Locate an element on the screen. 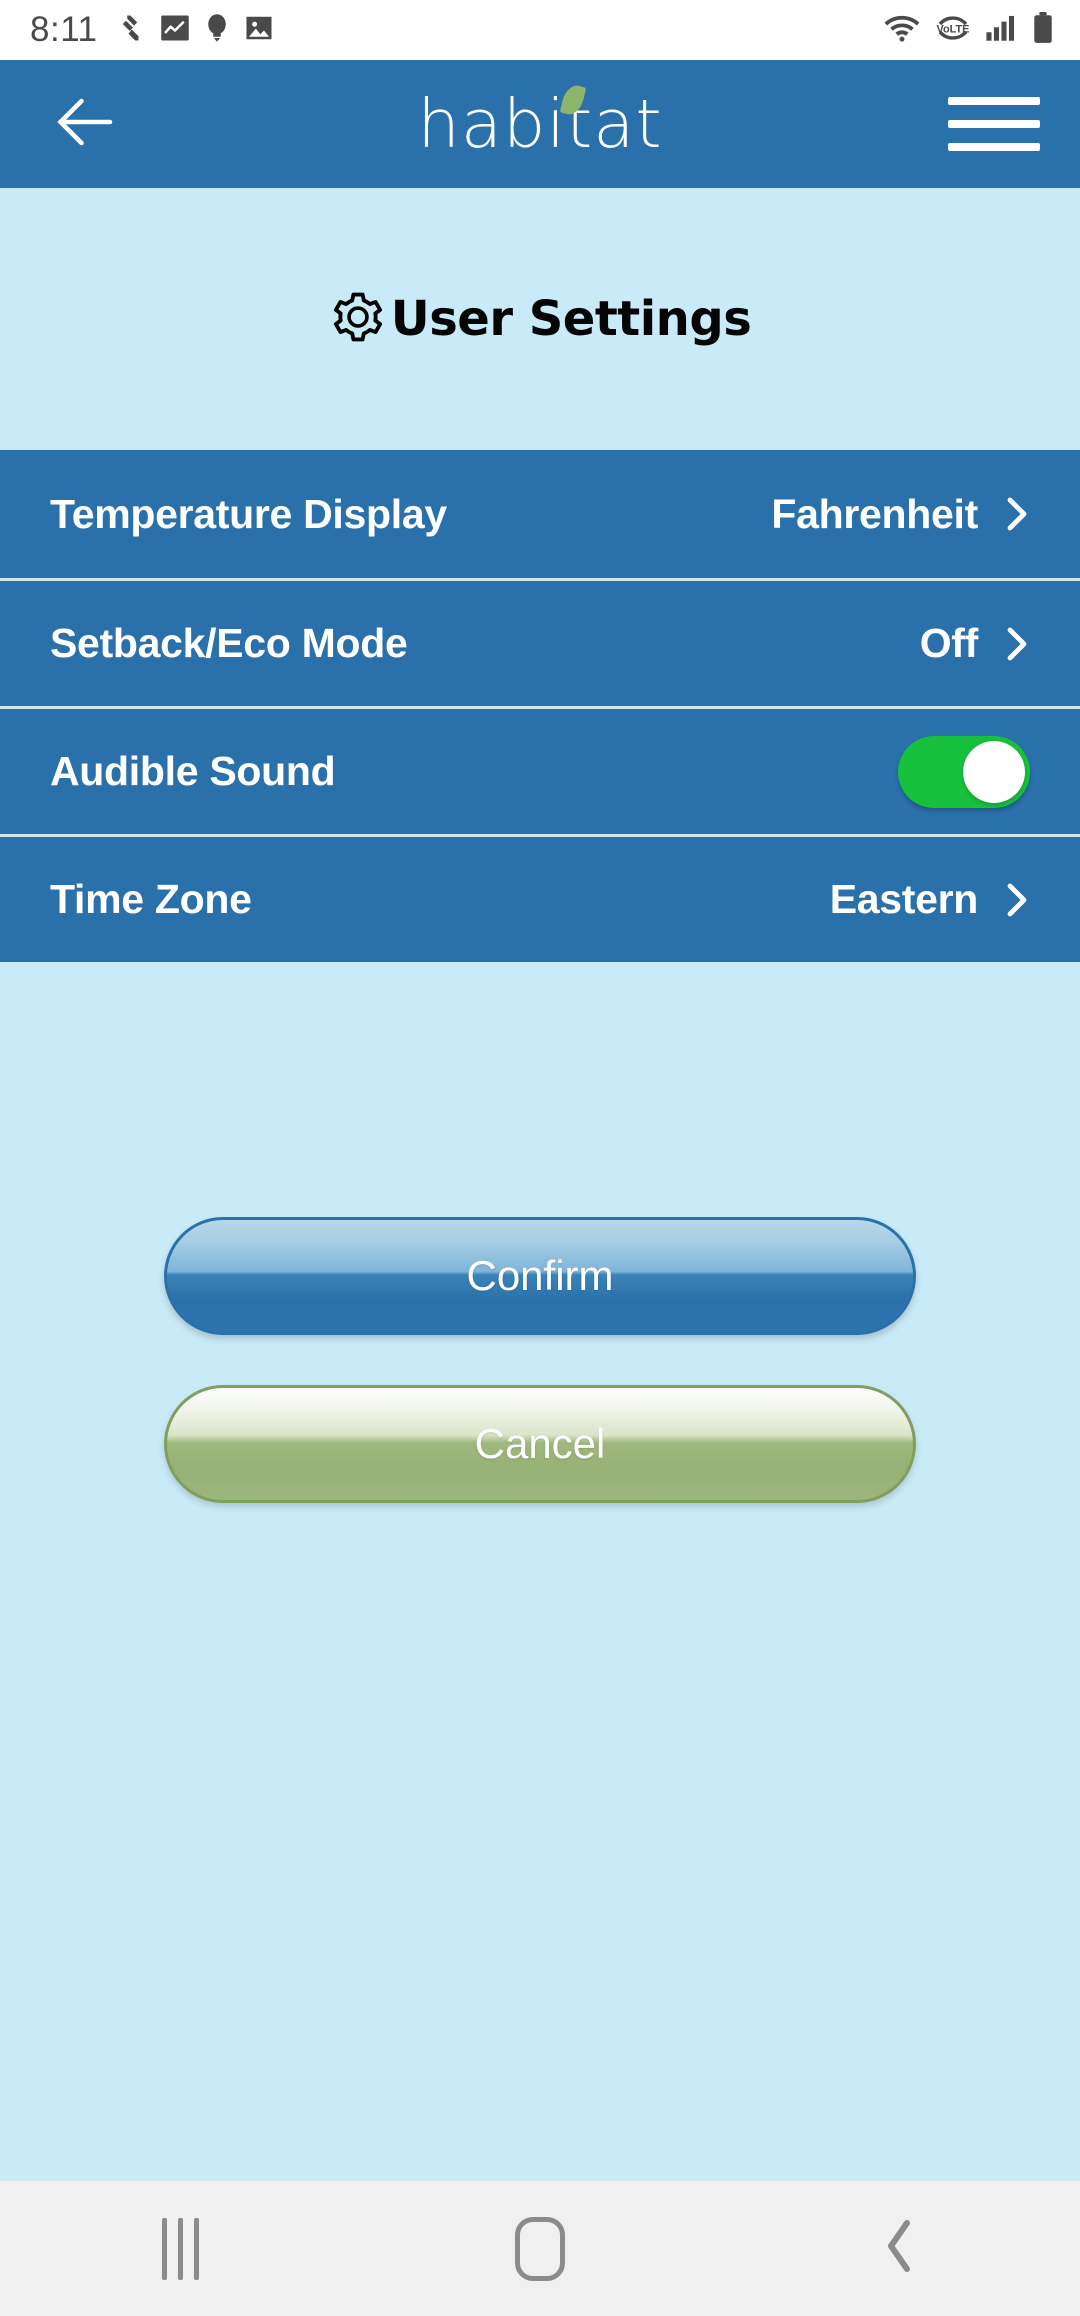  image-icon is located at coordinates (259, 30).